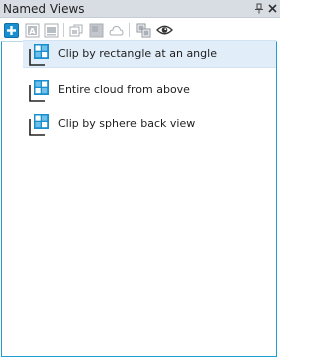 This screenshot has width=320, height=360. I want to click on update-view-icon, so click(51, 30).